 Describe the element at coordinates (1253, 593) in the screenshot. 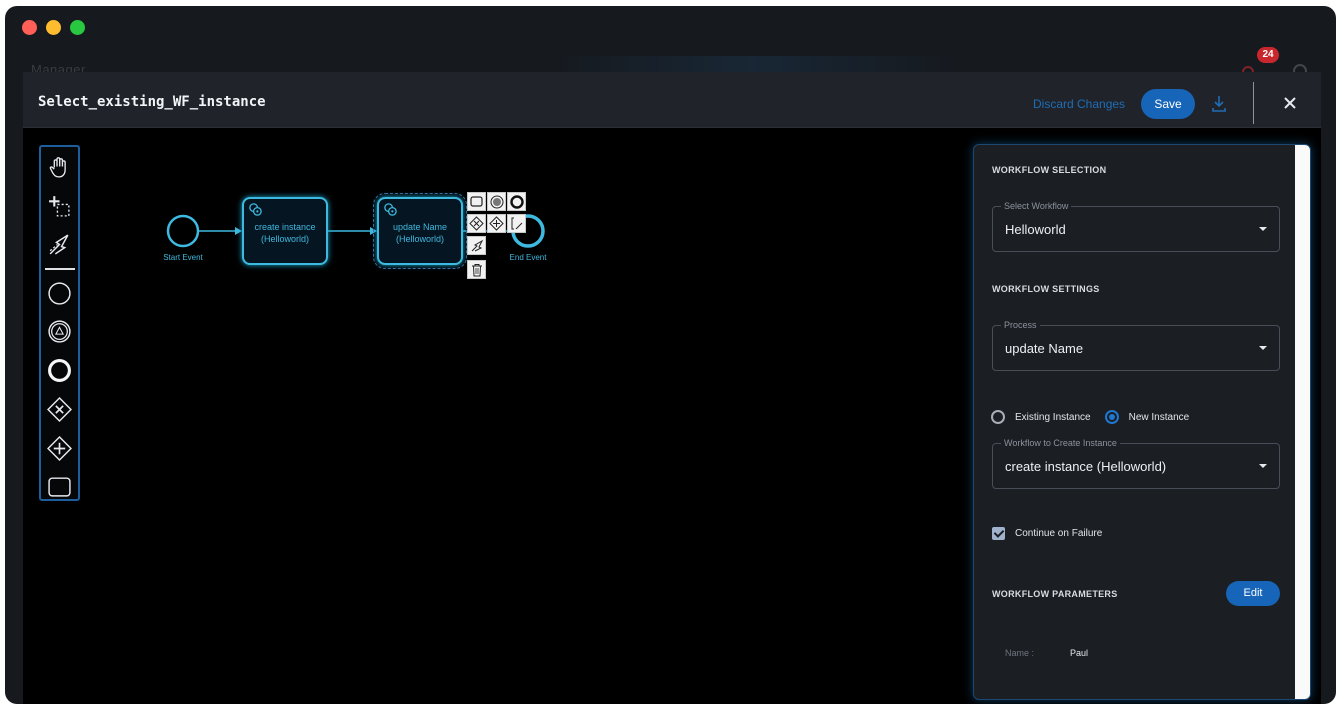

I see `edit-parameters-button: Edit` at that location.